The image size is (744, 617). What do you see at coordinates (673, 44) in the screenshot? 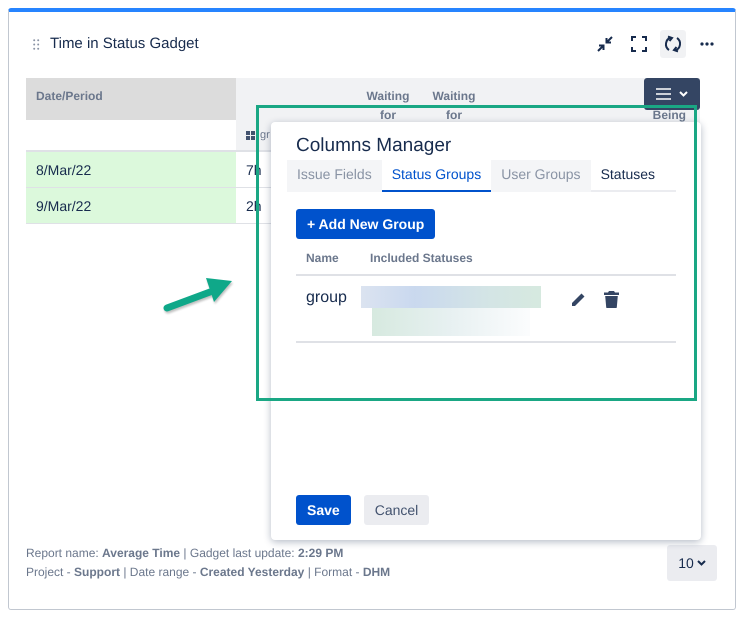
I see `refresh-icon` at bounding box center [673, 44].